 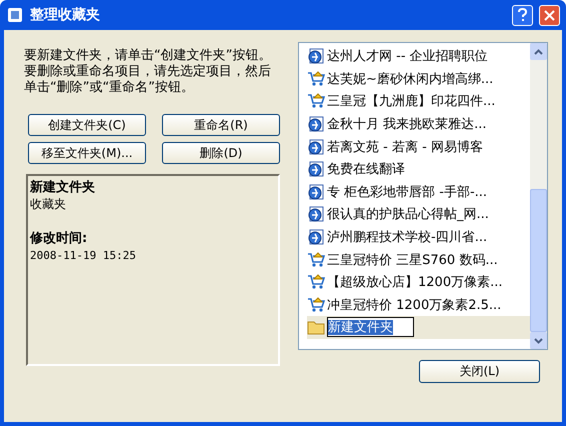 I want to click on favorite-item: 若离文苑 - 若离 - 网易博客, so click(x=418, y=146).